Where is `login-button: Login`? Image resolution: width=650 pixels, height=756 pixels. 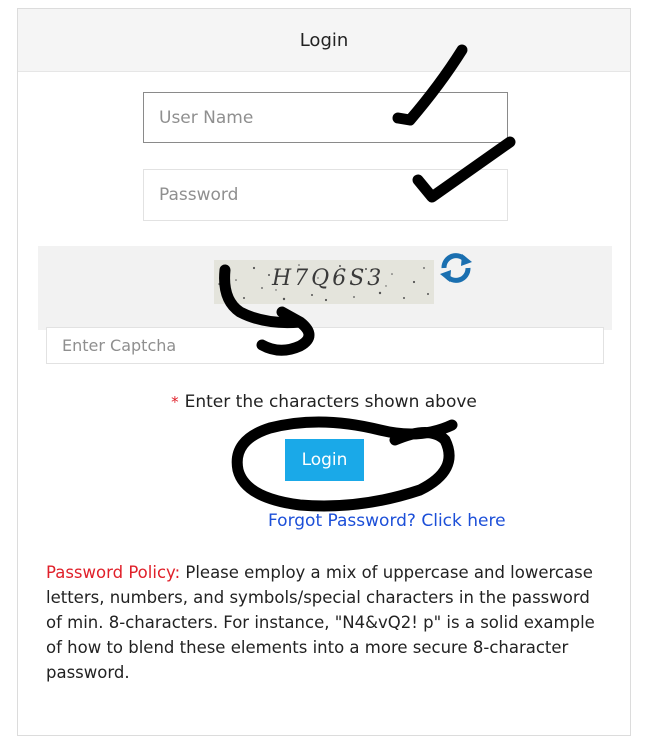
login-button: Login is located at coordinates (324, 460).